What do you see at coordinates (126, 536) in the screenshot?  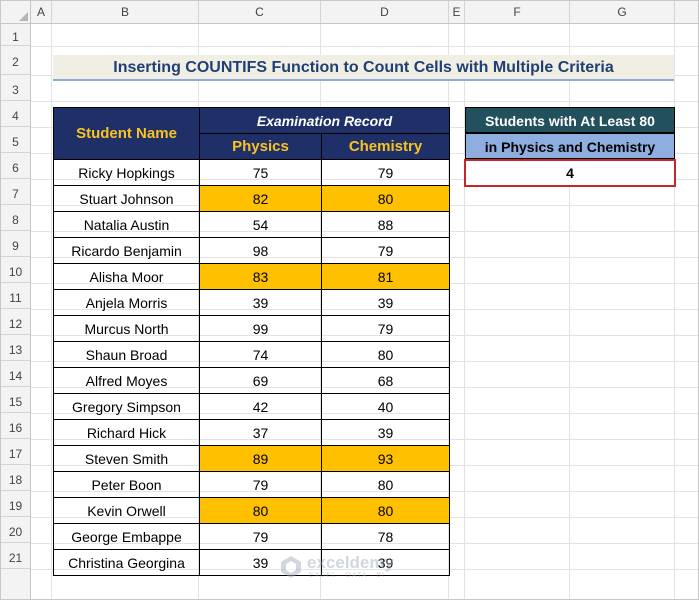 I see `student-name-cell: George Embappe` at bounding box center [126, 536].